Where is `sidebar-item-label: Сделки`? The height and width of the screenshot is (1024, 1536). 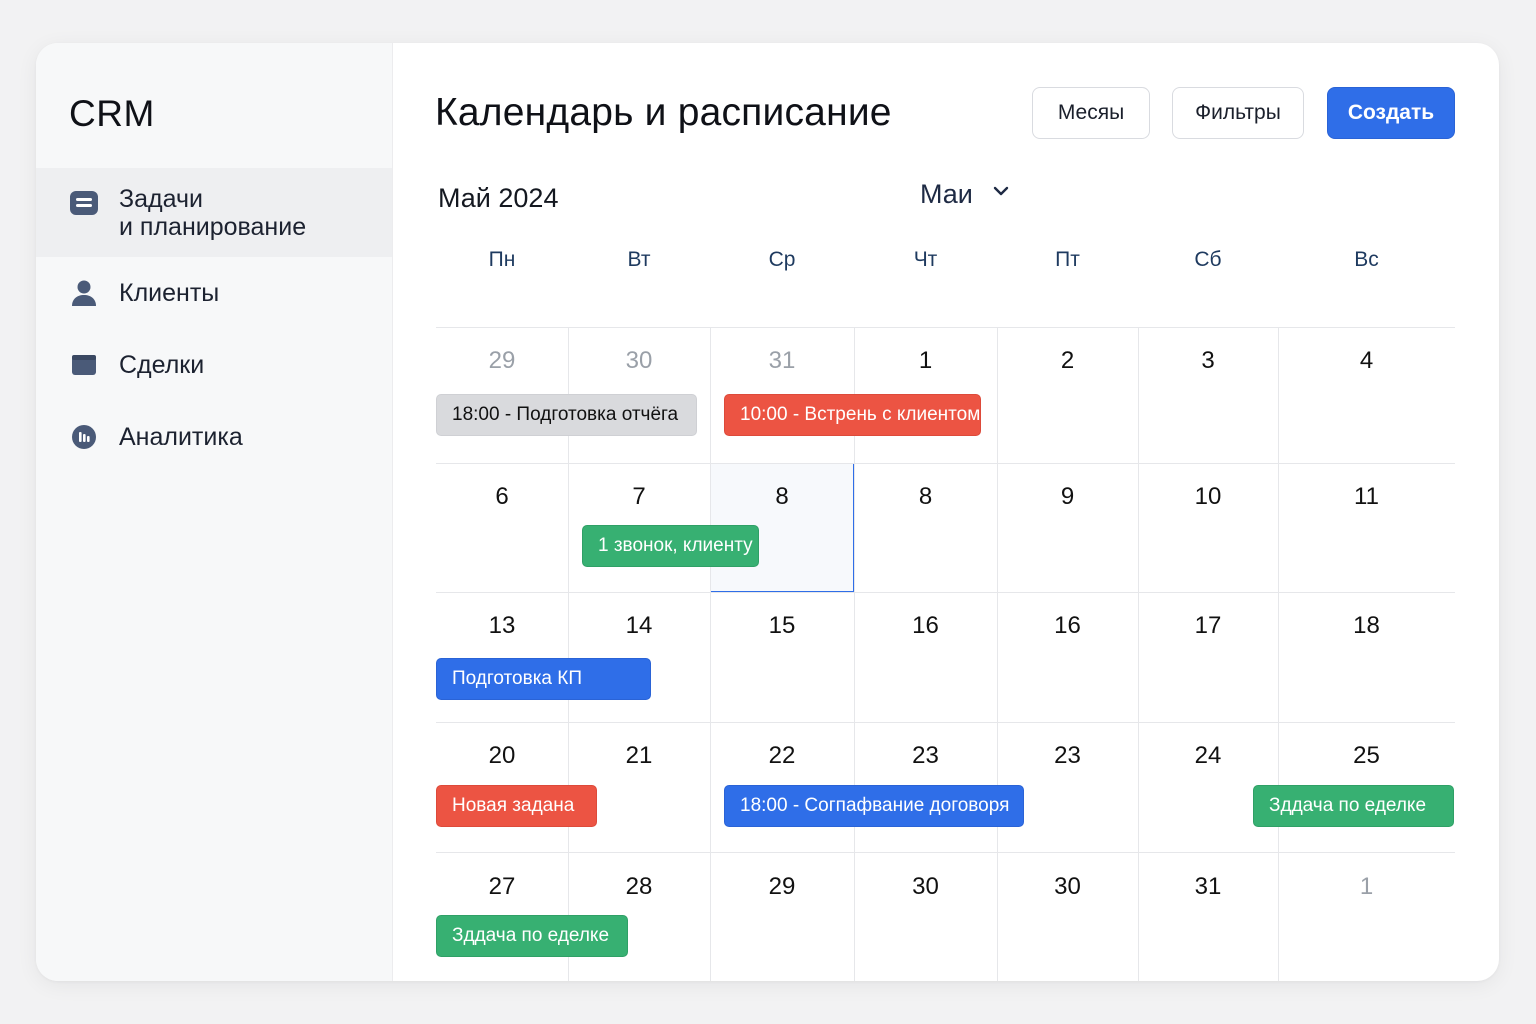 sidebar-item-label: Сделки is located at coordinates (162, 365).